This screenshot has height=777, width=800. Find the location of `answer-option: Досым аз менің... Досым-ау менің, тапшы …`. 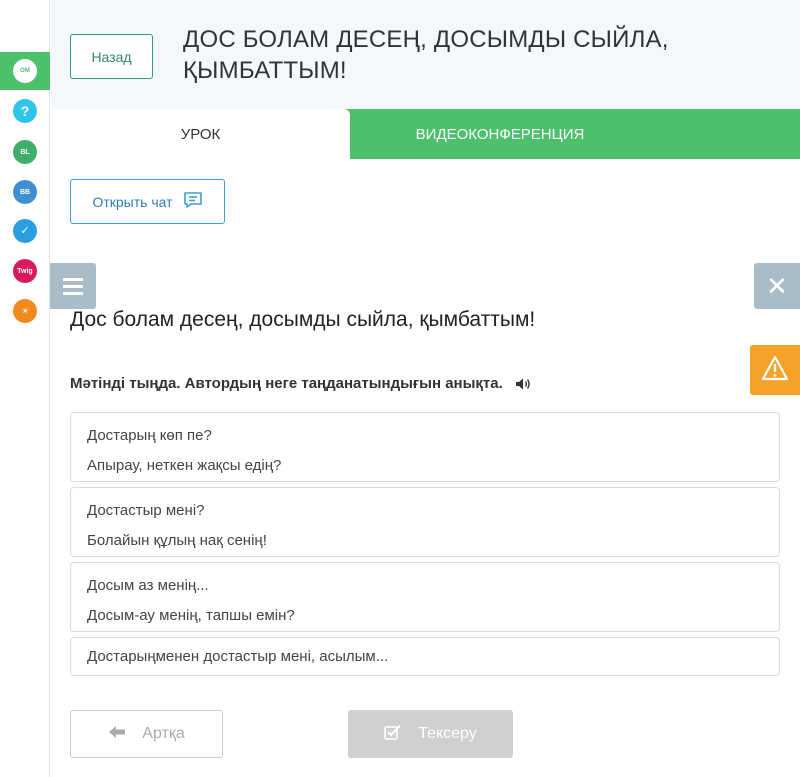

answer-option: Досым аз менің... Досым-ау менің, тапшы … is located at coordinates (425, 597).